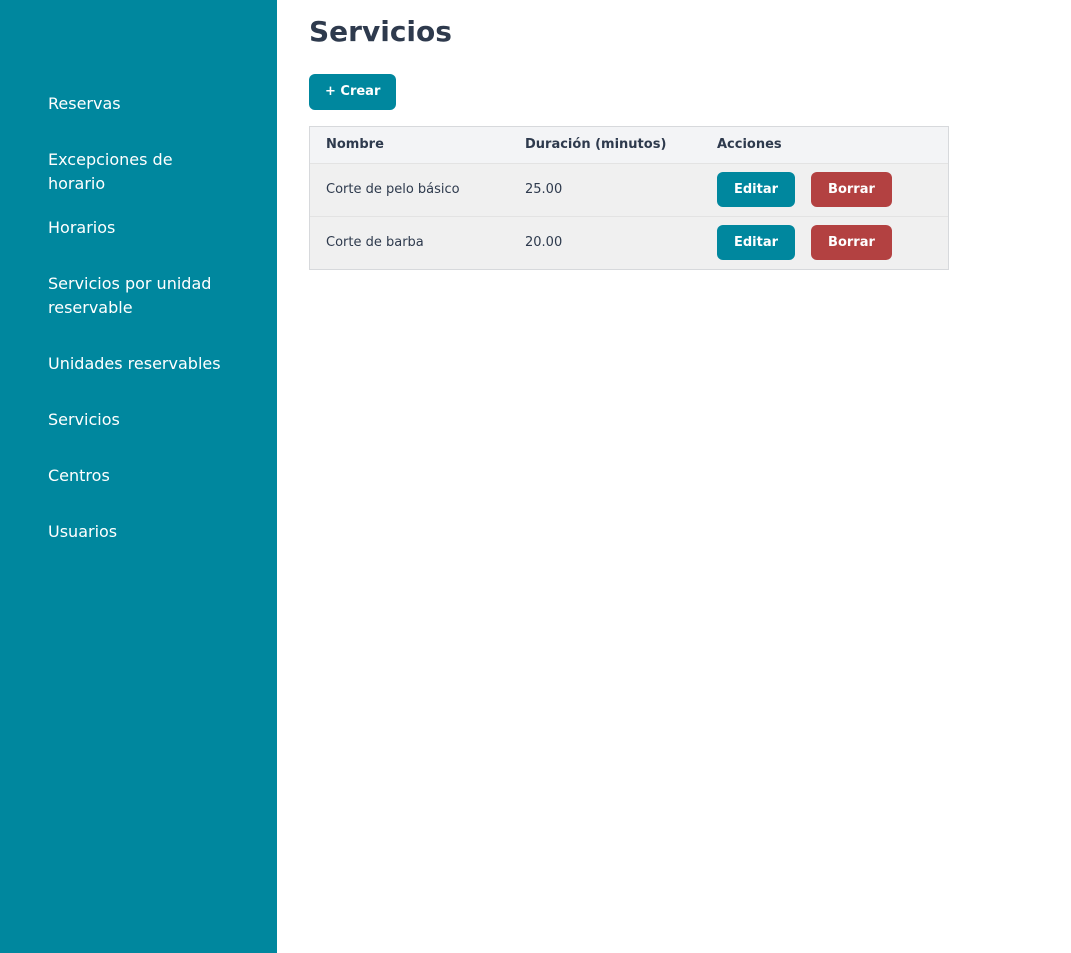 The width and height of the screenshot is (1071, 953). I want to click on sidebar-item-unidades-reservables: Unidades reservables, so click(138, 370).